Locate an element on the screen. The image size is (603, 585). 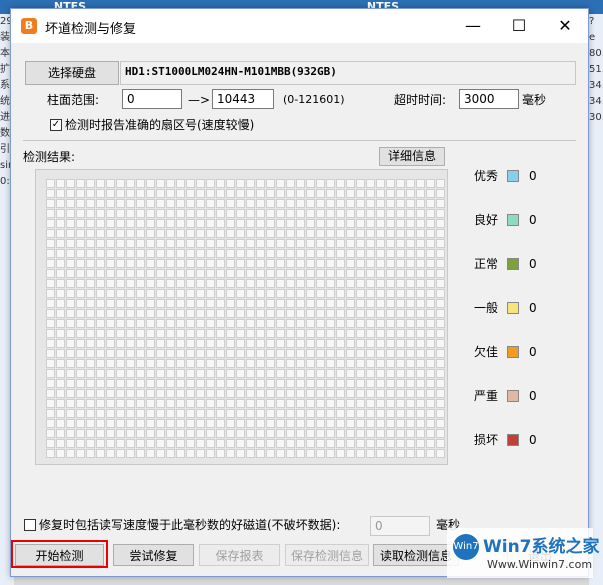
select-disk-button: 选择硬盘 is located at coordinates (72, 73).